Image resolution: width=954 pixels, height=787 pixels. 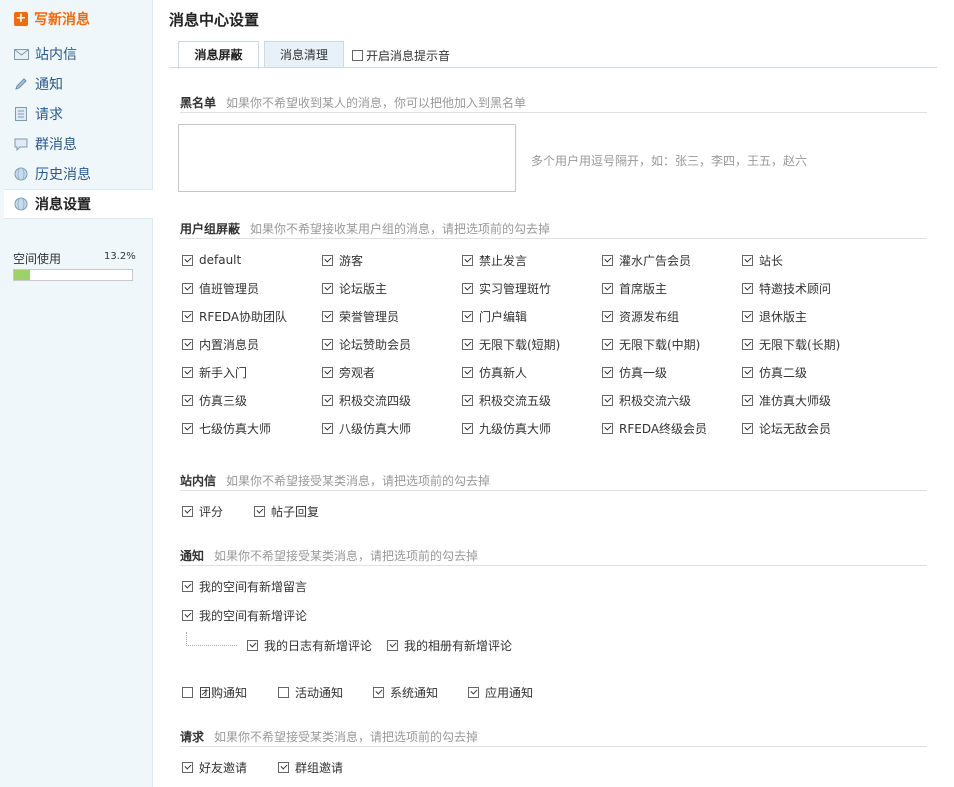 What do you see at coordinates (366, 344) in the screenshot?
I see `group-option: 论坛赞助会员` at bounding box center [366, 344].